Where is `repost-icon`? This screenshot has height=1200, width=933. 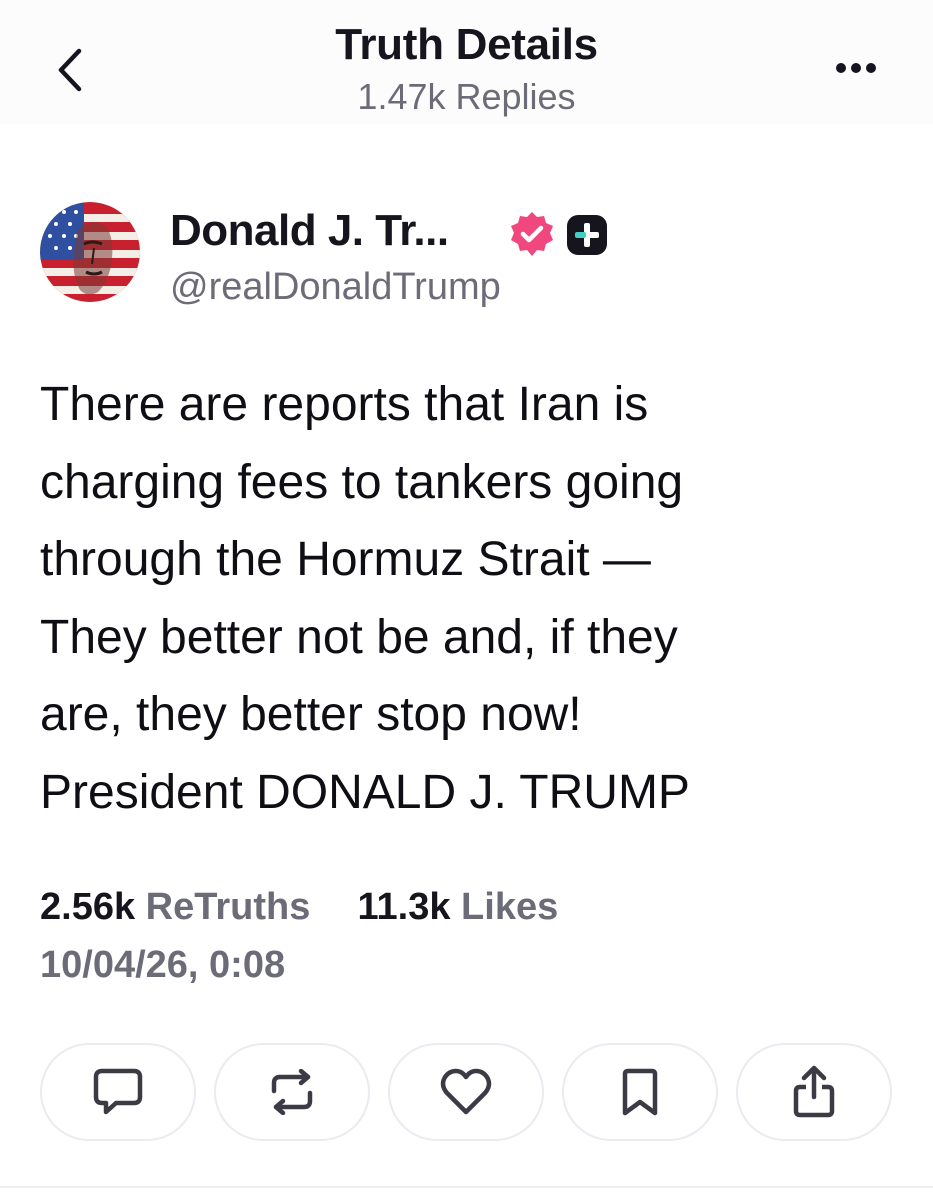
repost-icon is located at coordinates (292, 1092).